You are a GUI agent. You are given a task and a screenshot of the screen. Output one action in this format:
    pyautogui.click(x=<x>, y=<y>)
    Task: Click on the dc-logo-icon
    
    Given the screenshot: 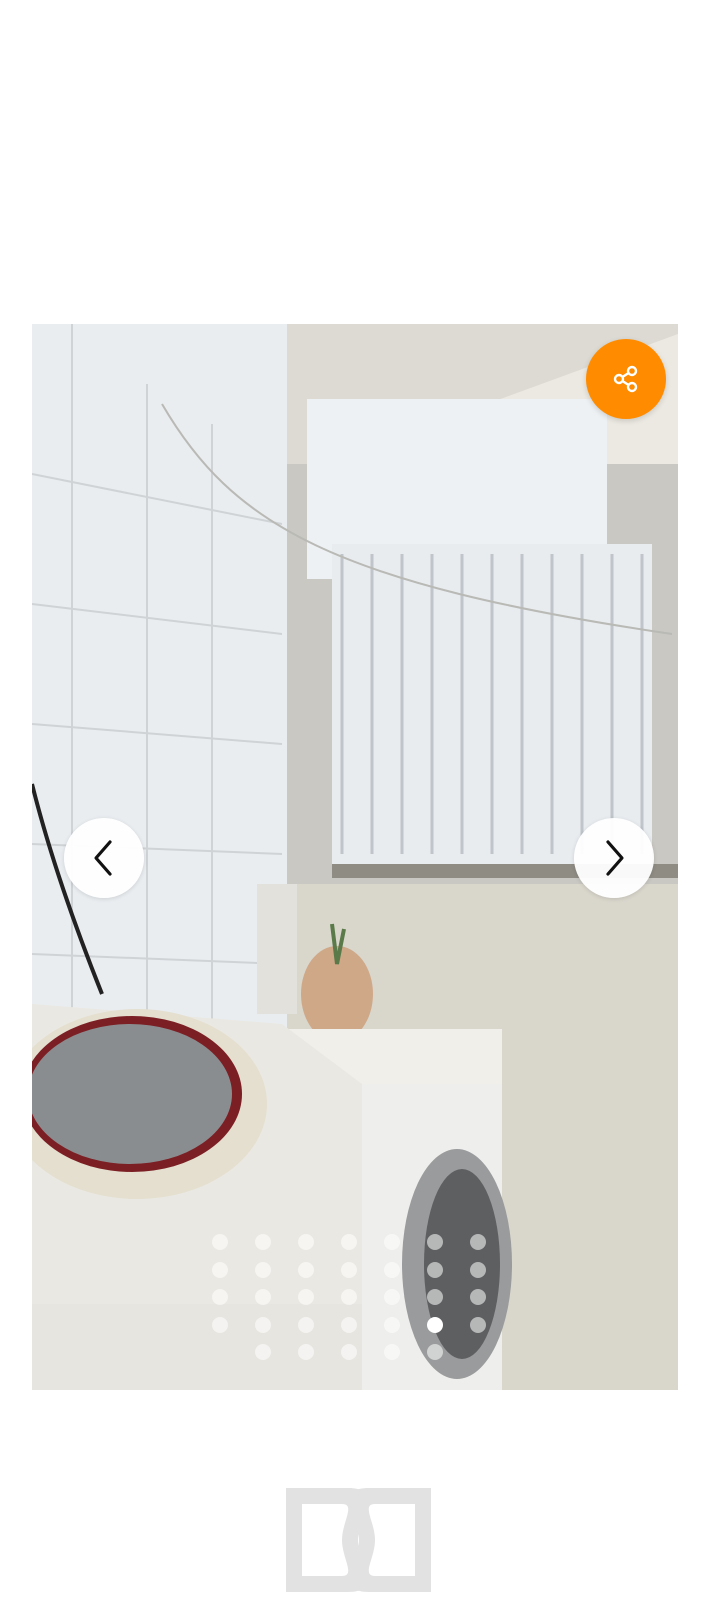 What is the action you would take?
    pyautogui.click(x=358, y=1540)
    